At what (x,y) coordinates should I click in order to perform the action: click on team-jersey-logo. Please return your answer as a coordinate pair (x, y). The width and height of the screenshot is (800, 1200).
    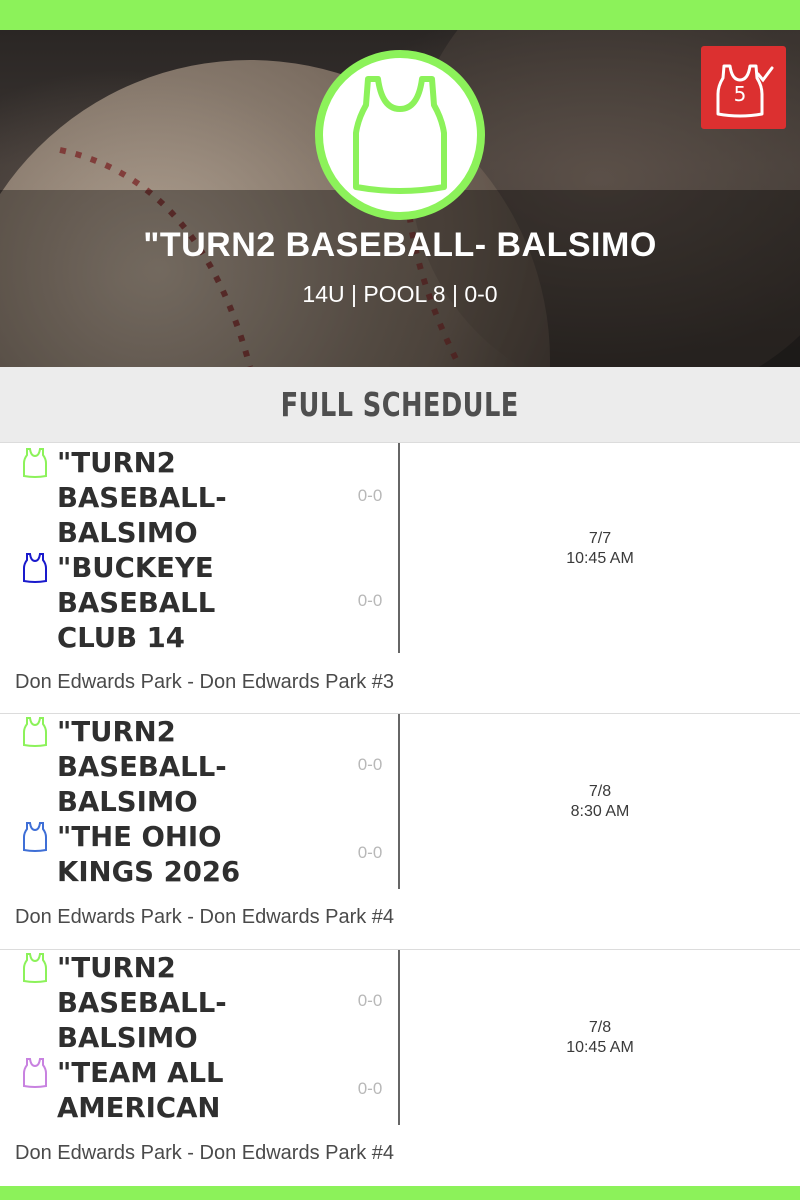
    Looking at the image, I should click on (400, 135).